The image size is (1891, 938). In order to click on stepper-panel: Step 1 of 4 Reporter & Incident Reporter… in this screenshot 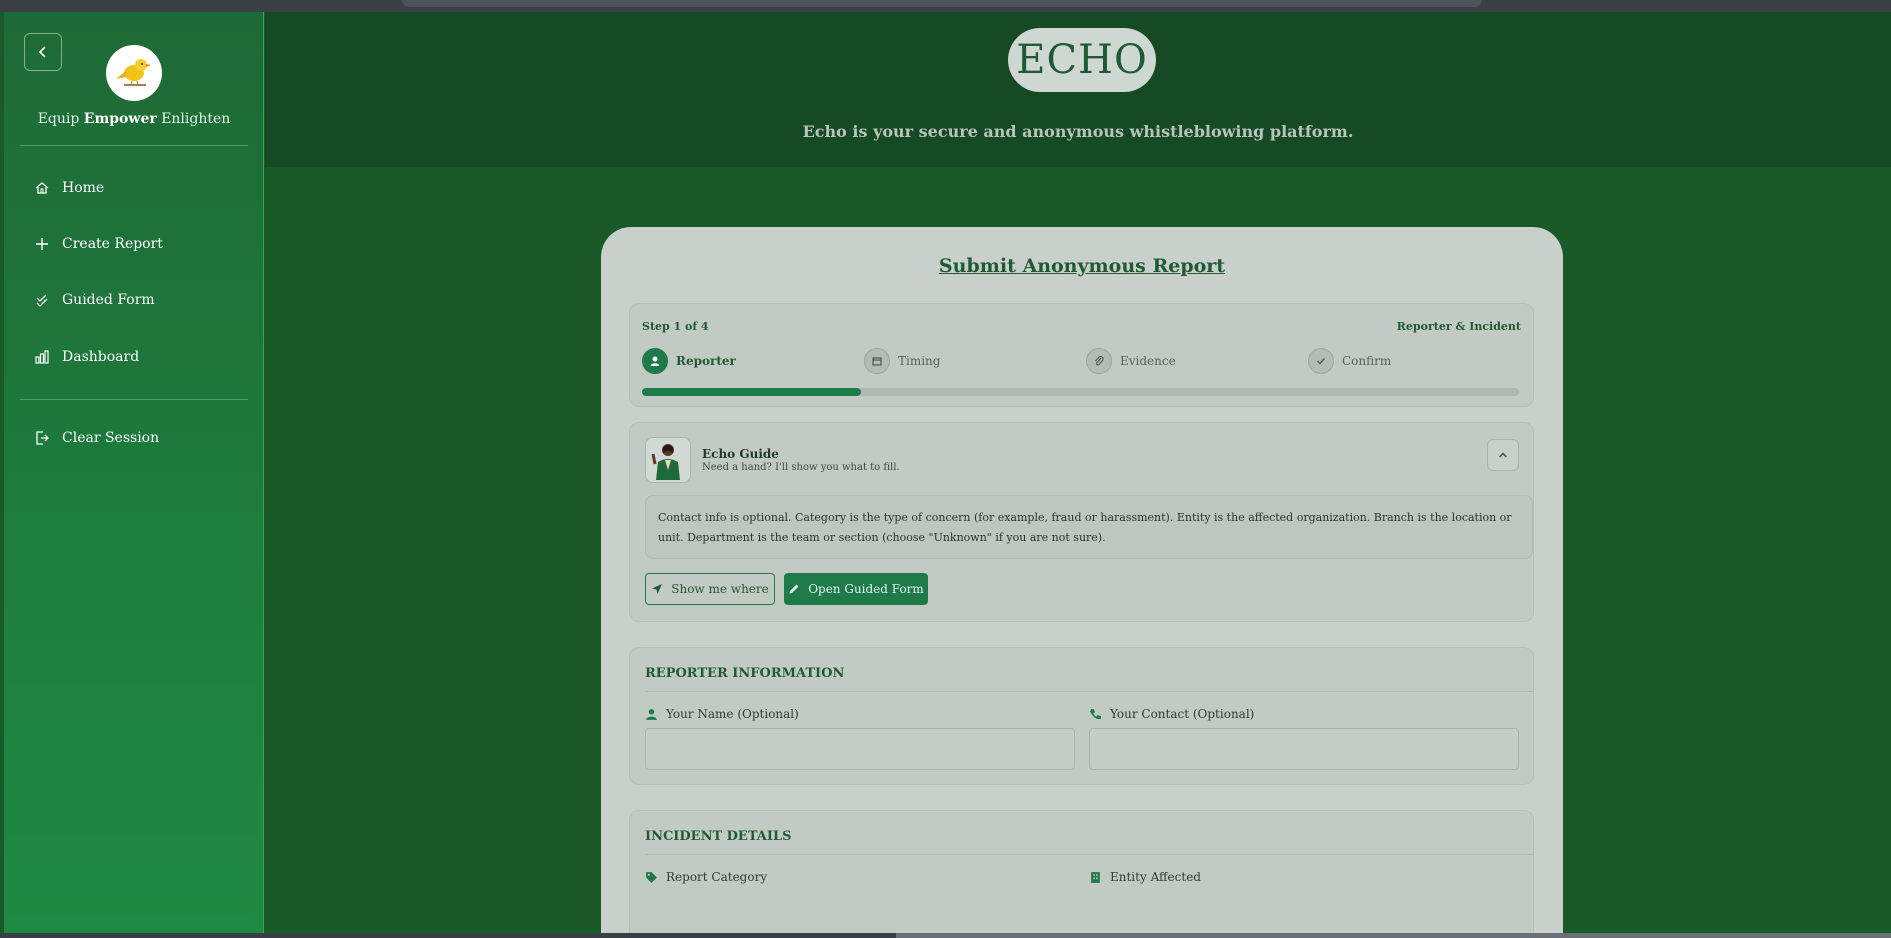, I will do `click(1081, 355)`.